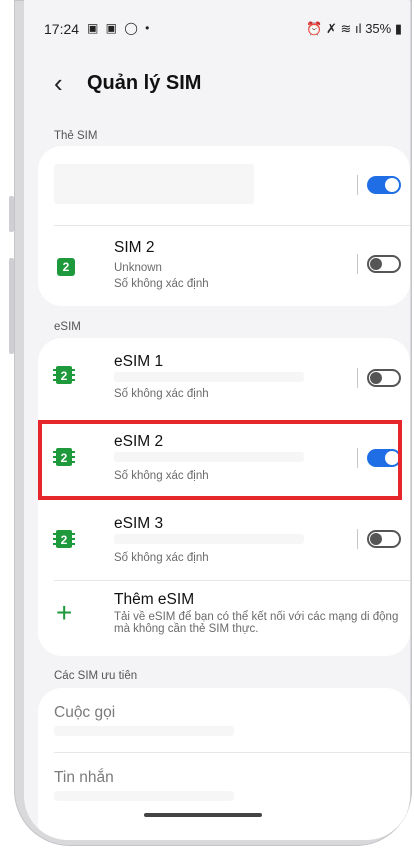  Describe the element at coordinates (154, 599) in the screenshot. I see `add-esim-title: Thêm eSIM` at that location.